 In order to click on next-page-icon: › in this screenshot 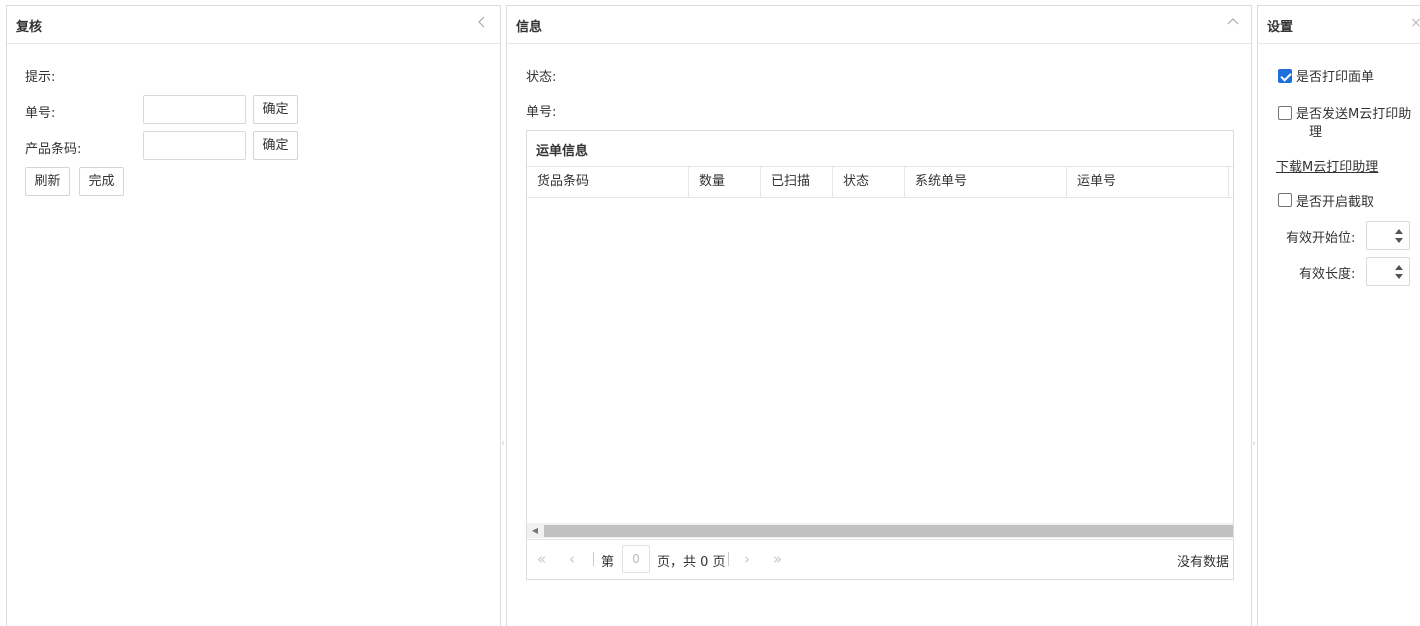, I will do `click(747, 559)`.